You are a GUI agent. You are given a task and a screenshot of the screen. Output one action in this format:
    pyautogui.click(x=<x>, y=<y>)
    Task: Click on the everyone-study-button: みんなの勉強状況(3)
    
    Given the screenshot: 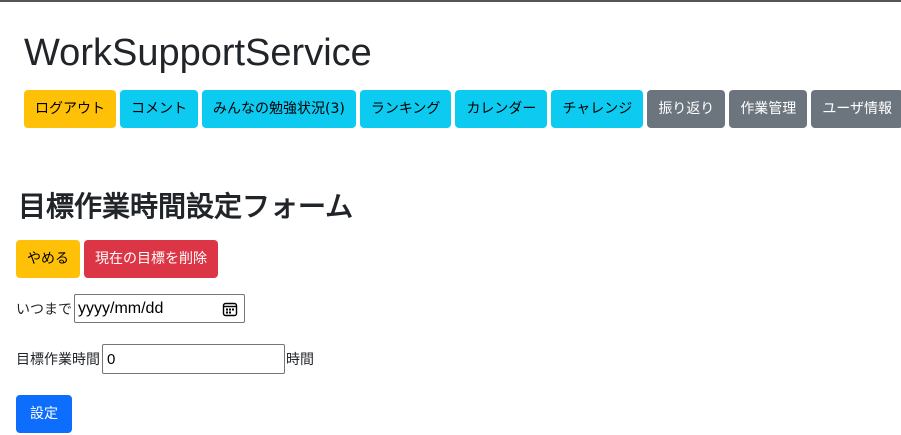 What is the action you would take?
    pyautogui.click(x=279, y=109)
    